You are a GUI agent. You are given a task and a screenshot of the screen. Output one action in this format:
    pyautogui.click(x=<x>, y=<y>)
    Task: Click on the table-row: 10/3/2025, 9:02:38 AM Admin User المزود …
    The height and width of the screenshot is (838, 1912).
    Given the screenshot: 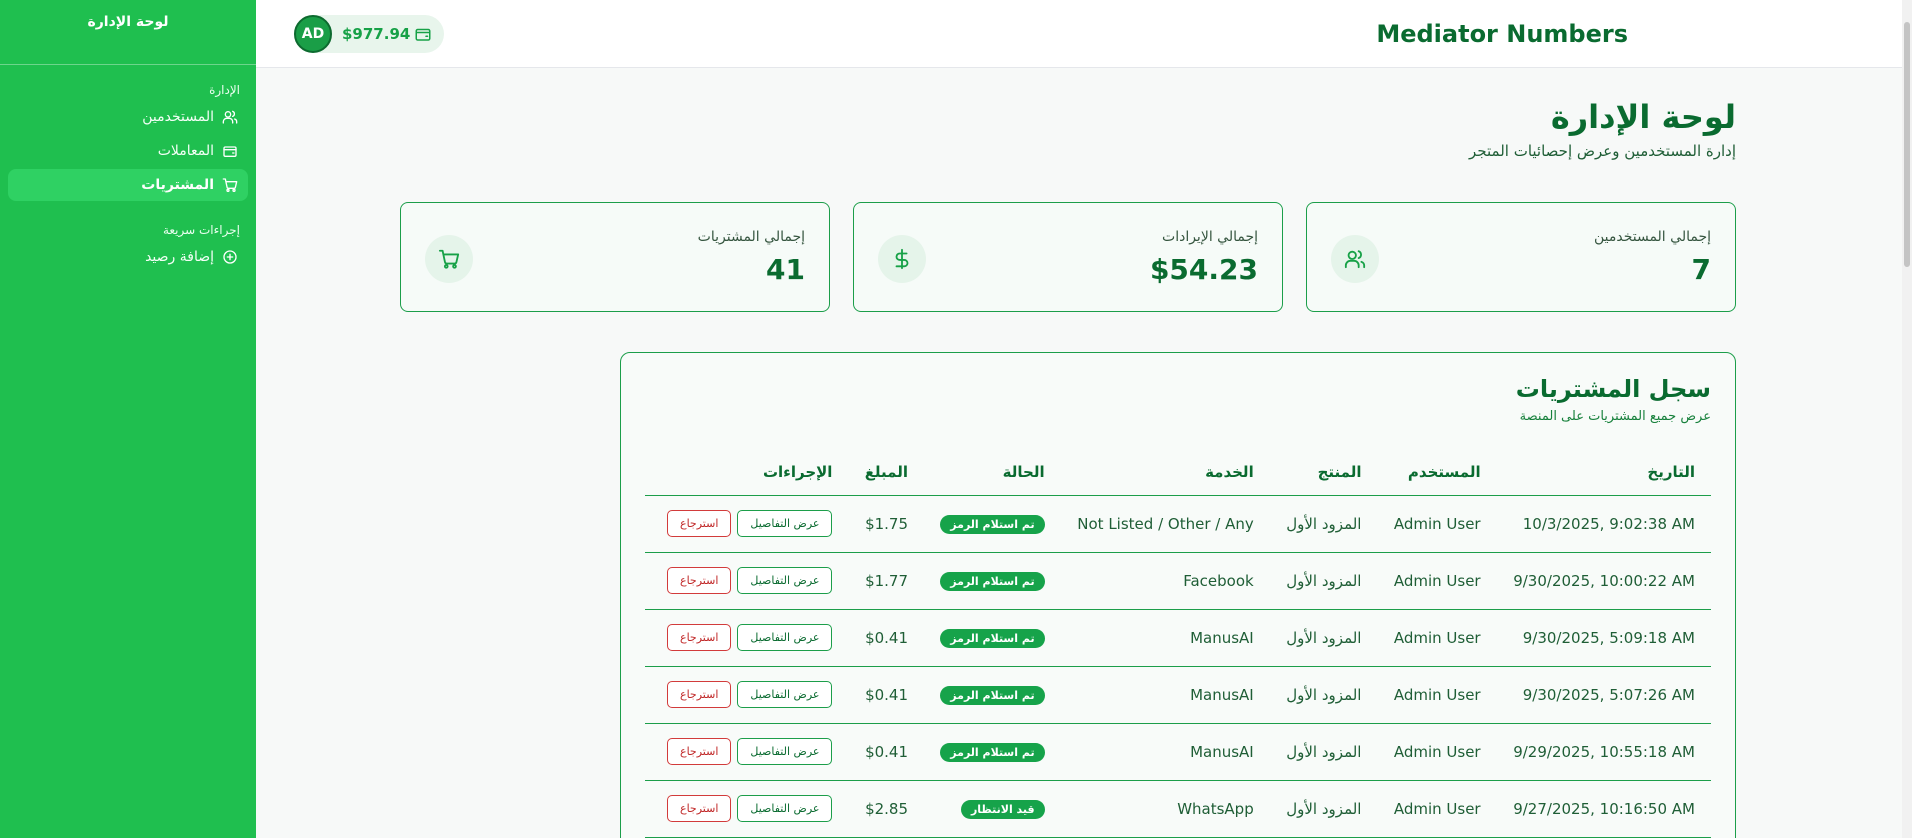 What is the action you would take?
    pyautogui.click(x=1178, y=524)
    